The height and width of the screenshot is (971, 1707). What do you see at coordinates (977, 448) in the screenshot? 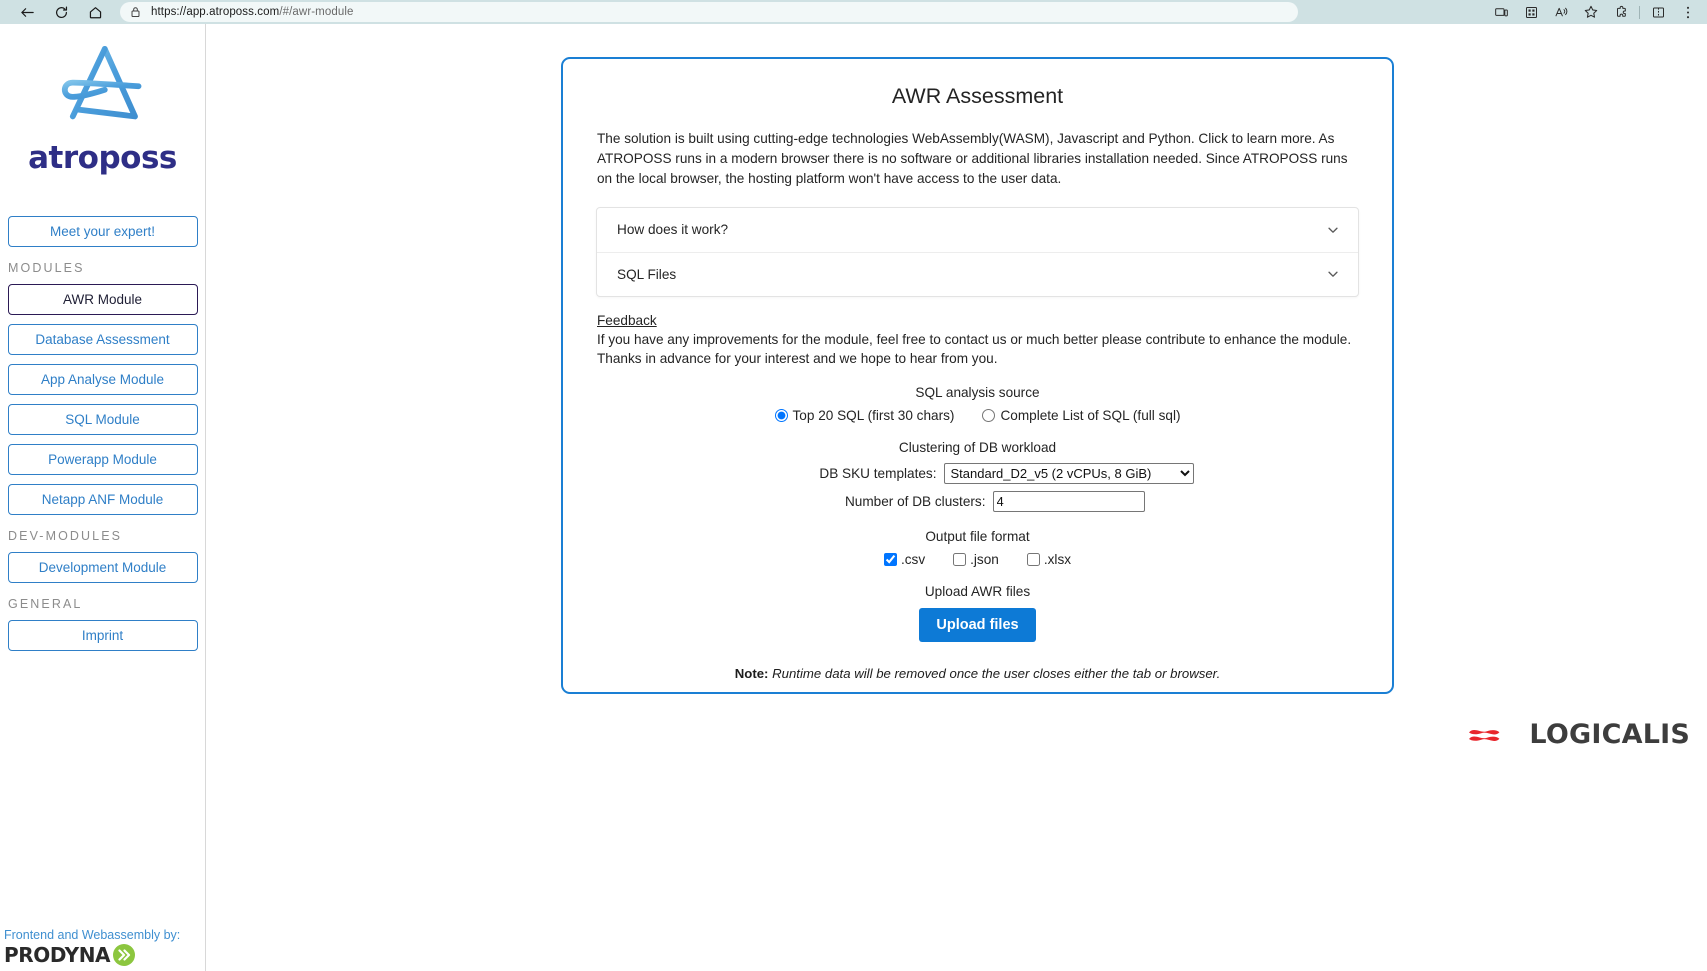
I see `clustering-label: Clustering of DB workload` at bounding box center [977, 448].